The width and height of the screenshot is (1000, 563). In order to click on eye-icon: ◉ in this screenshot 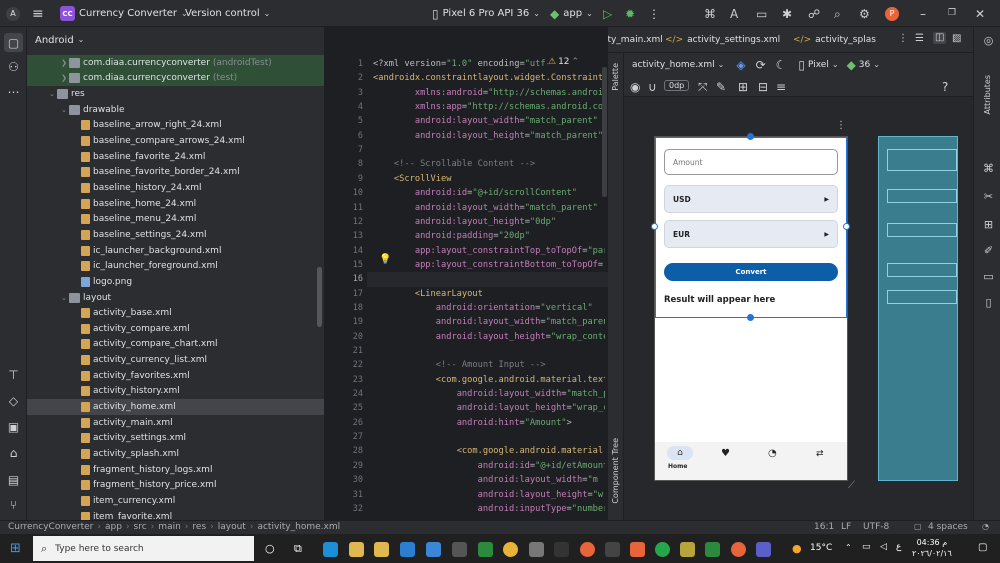, I will do `click(635, 87)`.